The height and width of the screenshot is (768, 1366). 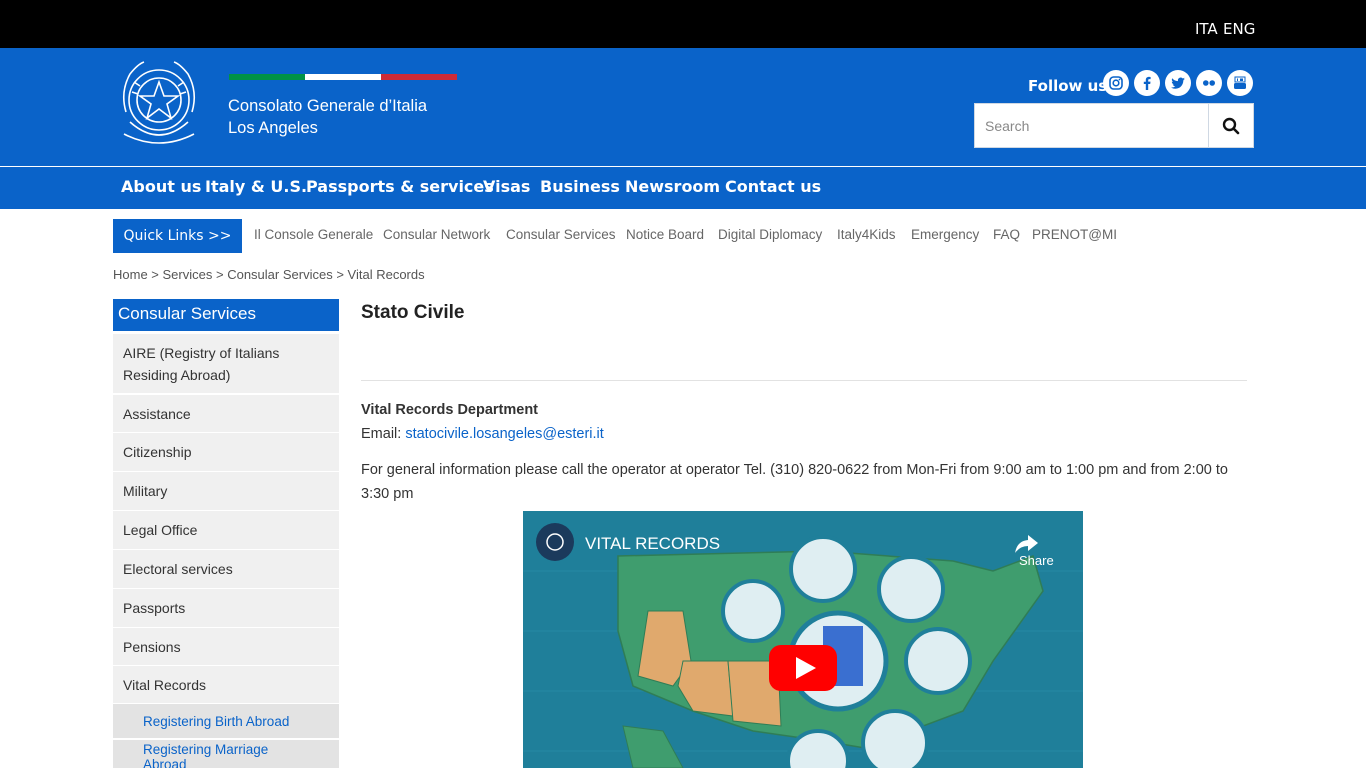 I want to click on sidebar-item-military: Military, so click(x=226, y=491).